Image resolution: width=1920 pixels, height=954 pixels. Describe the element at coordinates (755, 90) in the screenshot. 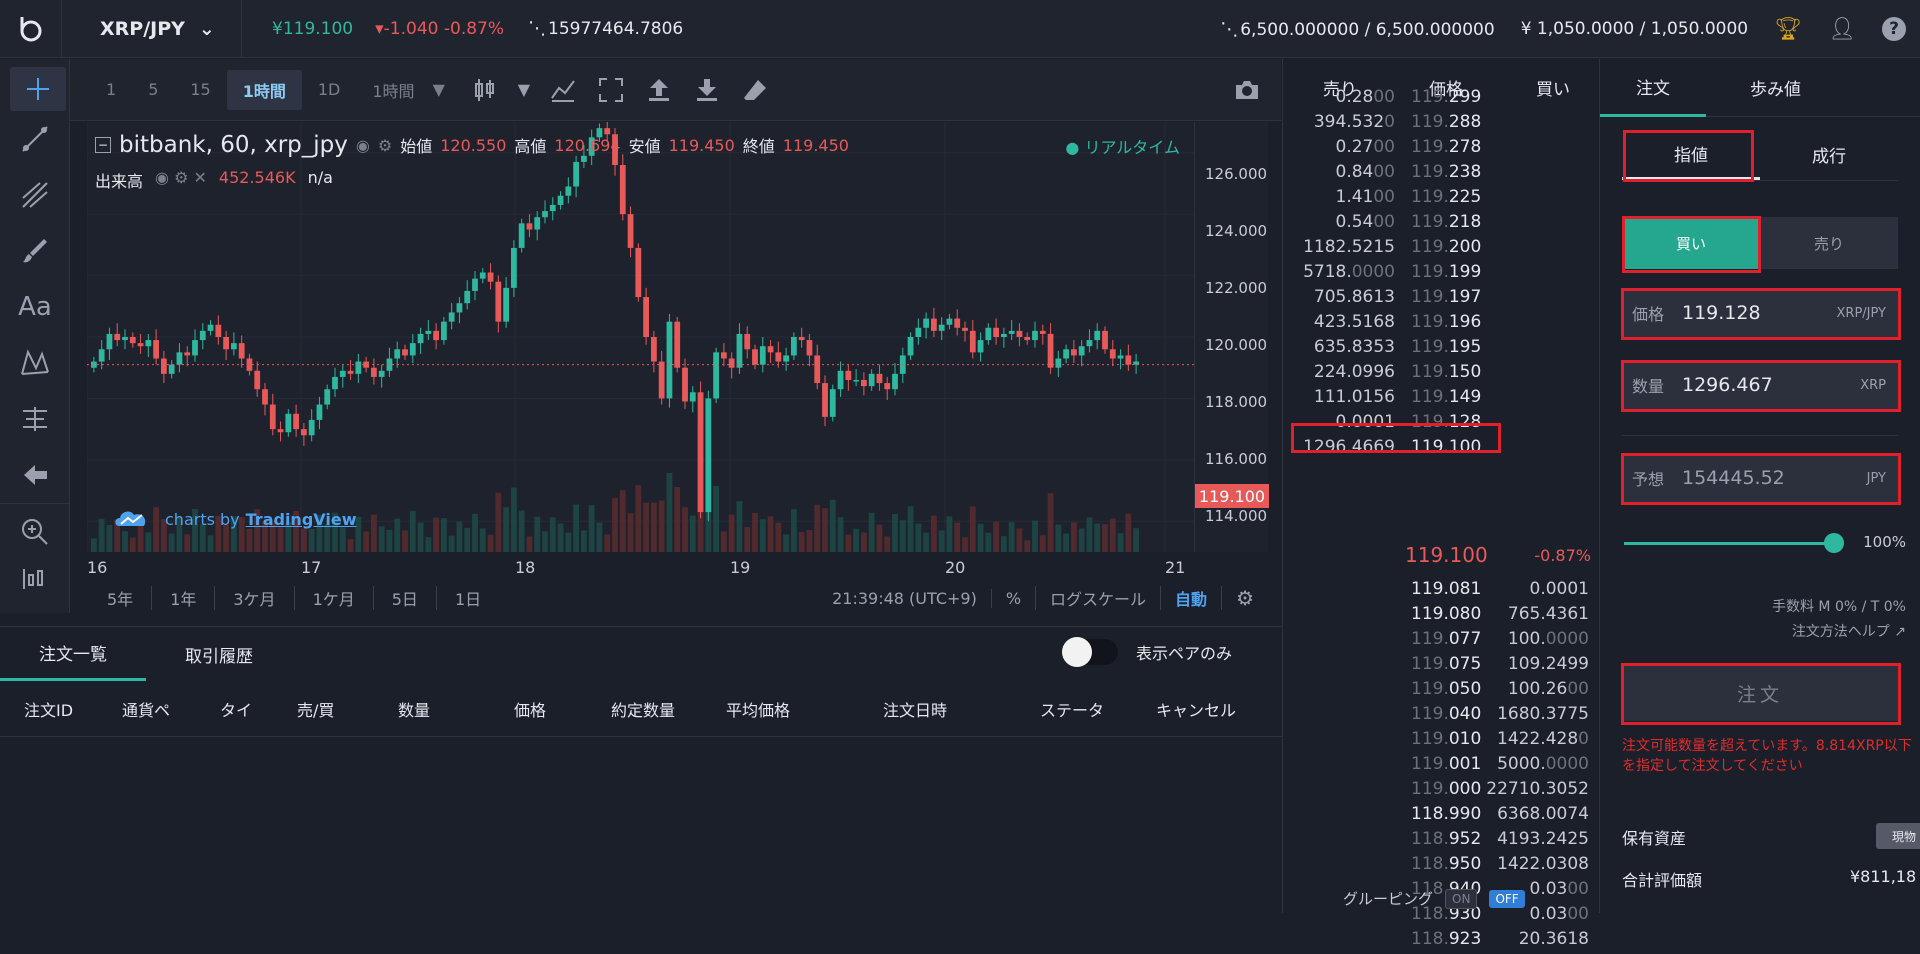

I see `eraser-icon` at that location.